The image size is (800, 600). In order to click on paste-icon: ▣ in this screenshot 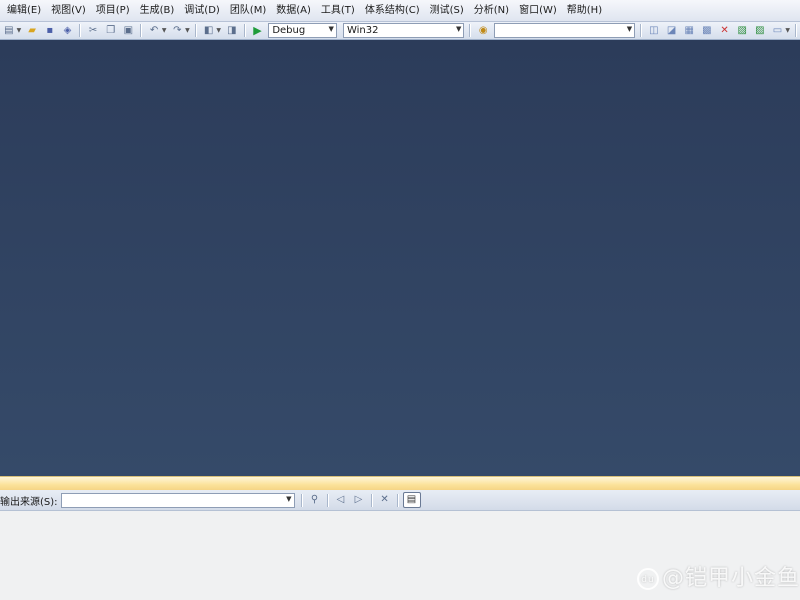, I will do `click(129, 31)`.